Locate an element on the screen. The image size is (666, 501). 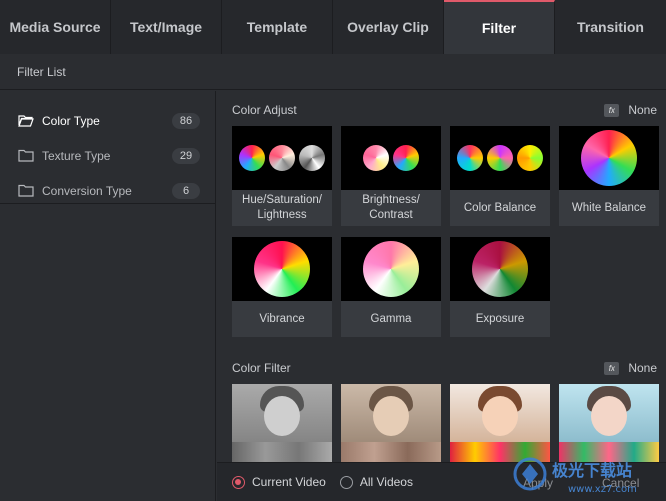
folder-open-icon is located at coordinates (26, 121).